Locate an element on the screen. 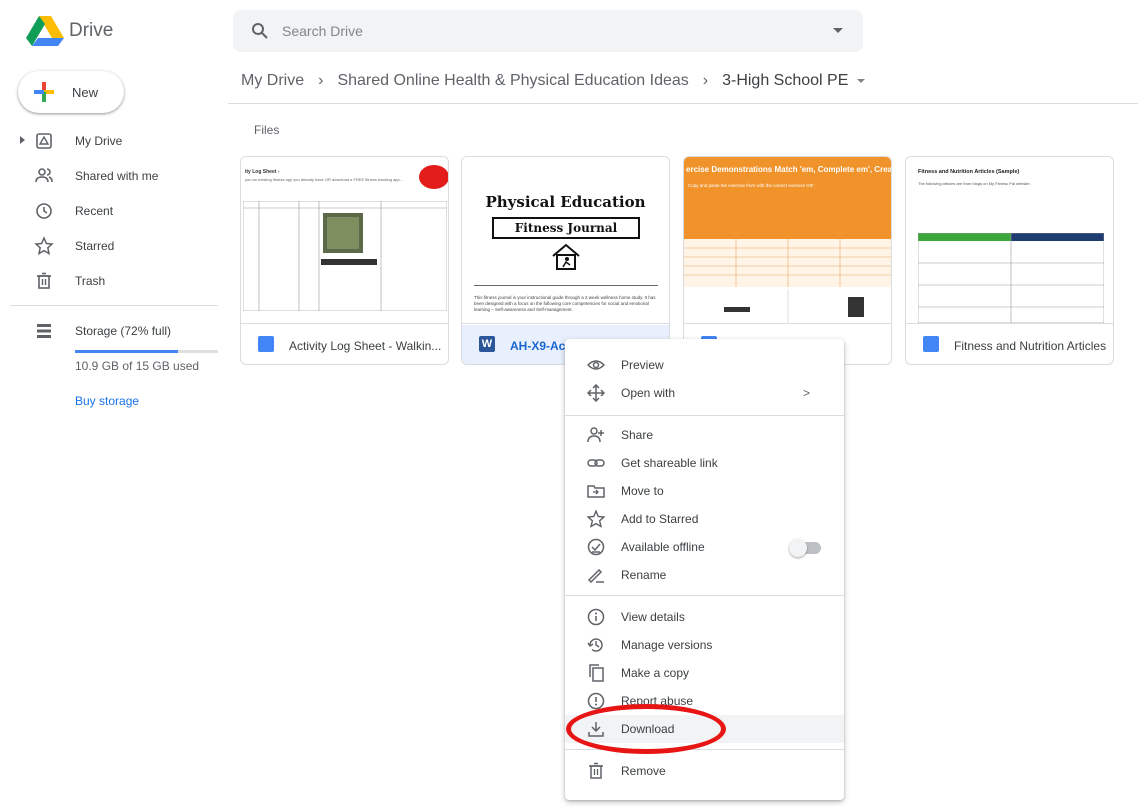 The image size is (1138, 807). menu-item-get-link: Get shareable link is located at coordinates (704, 463).